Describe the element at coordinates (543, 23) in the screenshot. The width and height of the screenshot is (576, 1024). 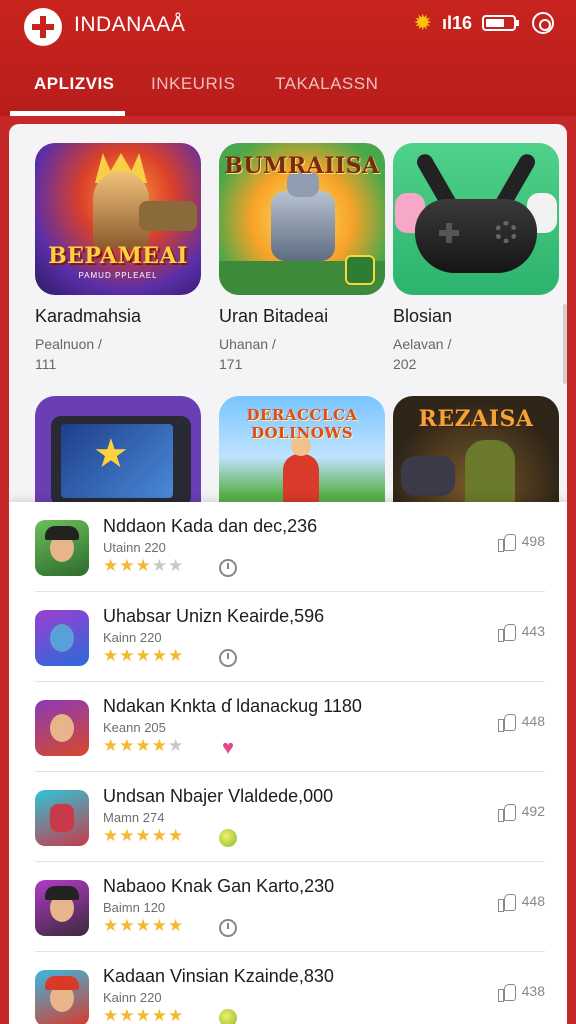
I see `settings-icon` at that location.